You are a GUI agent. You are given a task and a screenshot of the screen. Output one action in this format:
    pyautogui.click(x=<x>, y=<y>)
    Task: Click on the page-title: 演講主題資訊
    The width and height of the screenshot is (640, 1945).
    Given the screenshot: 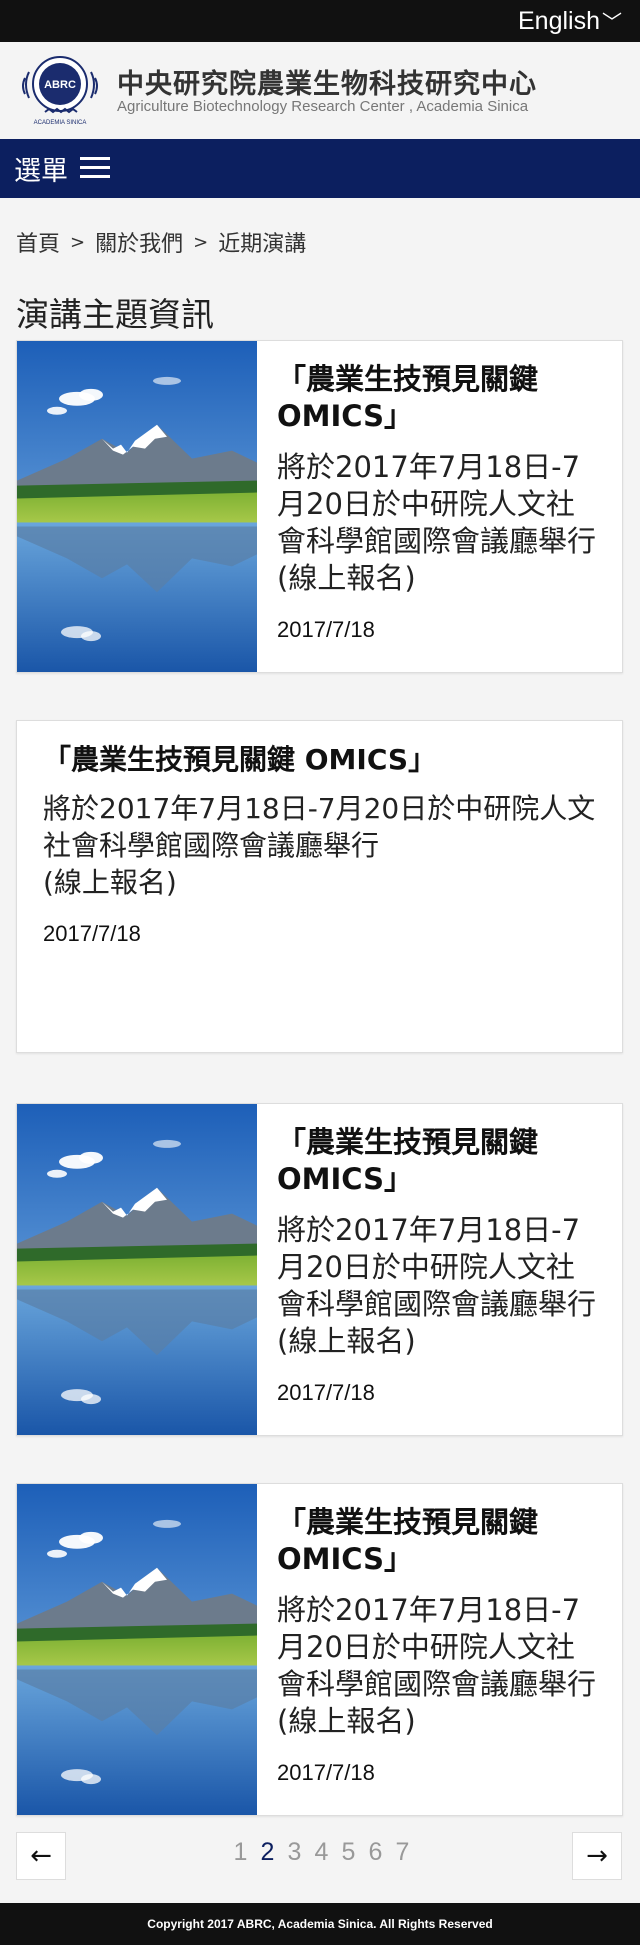 What is the action you would take?
    pyautogui.click(x=115, y=314)
    